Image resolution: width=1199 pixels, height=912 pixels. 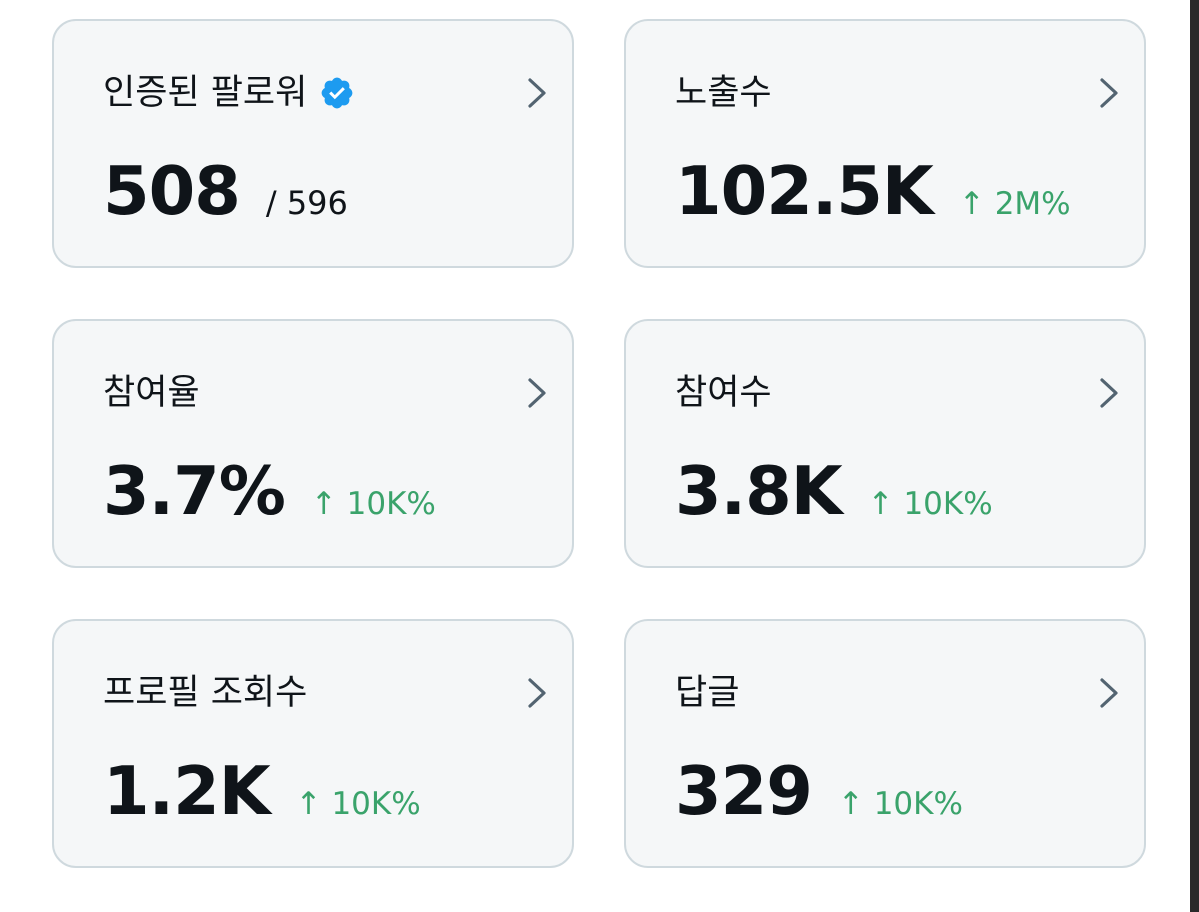 I want to click on card-label: 노출수, so click(x=723, y=93).